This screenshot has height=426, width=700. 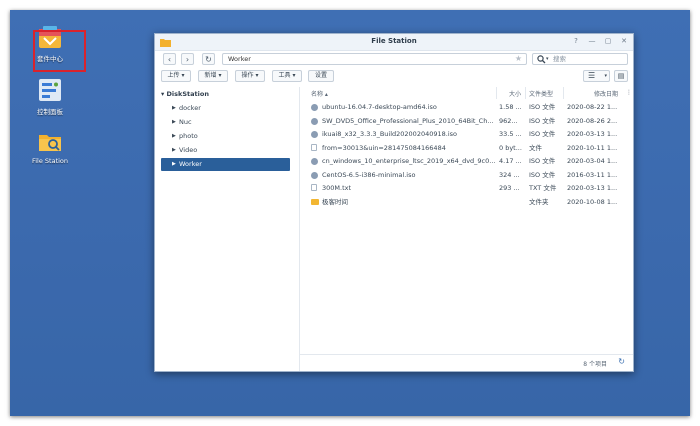 What do you see at coordinates (225, 136) in the screenshot?
I see `sidebar-item-photo: ▶ photo` at bounding box center [225, 136].